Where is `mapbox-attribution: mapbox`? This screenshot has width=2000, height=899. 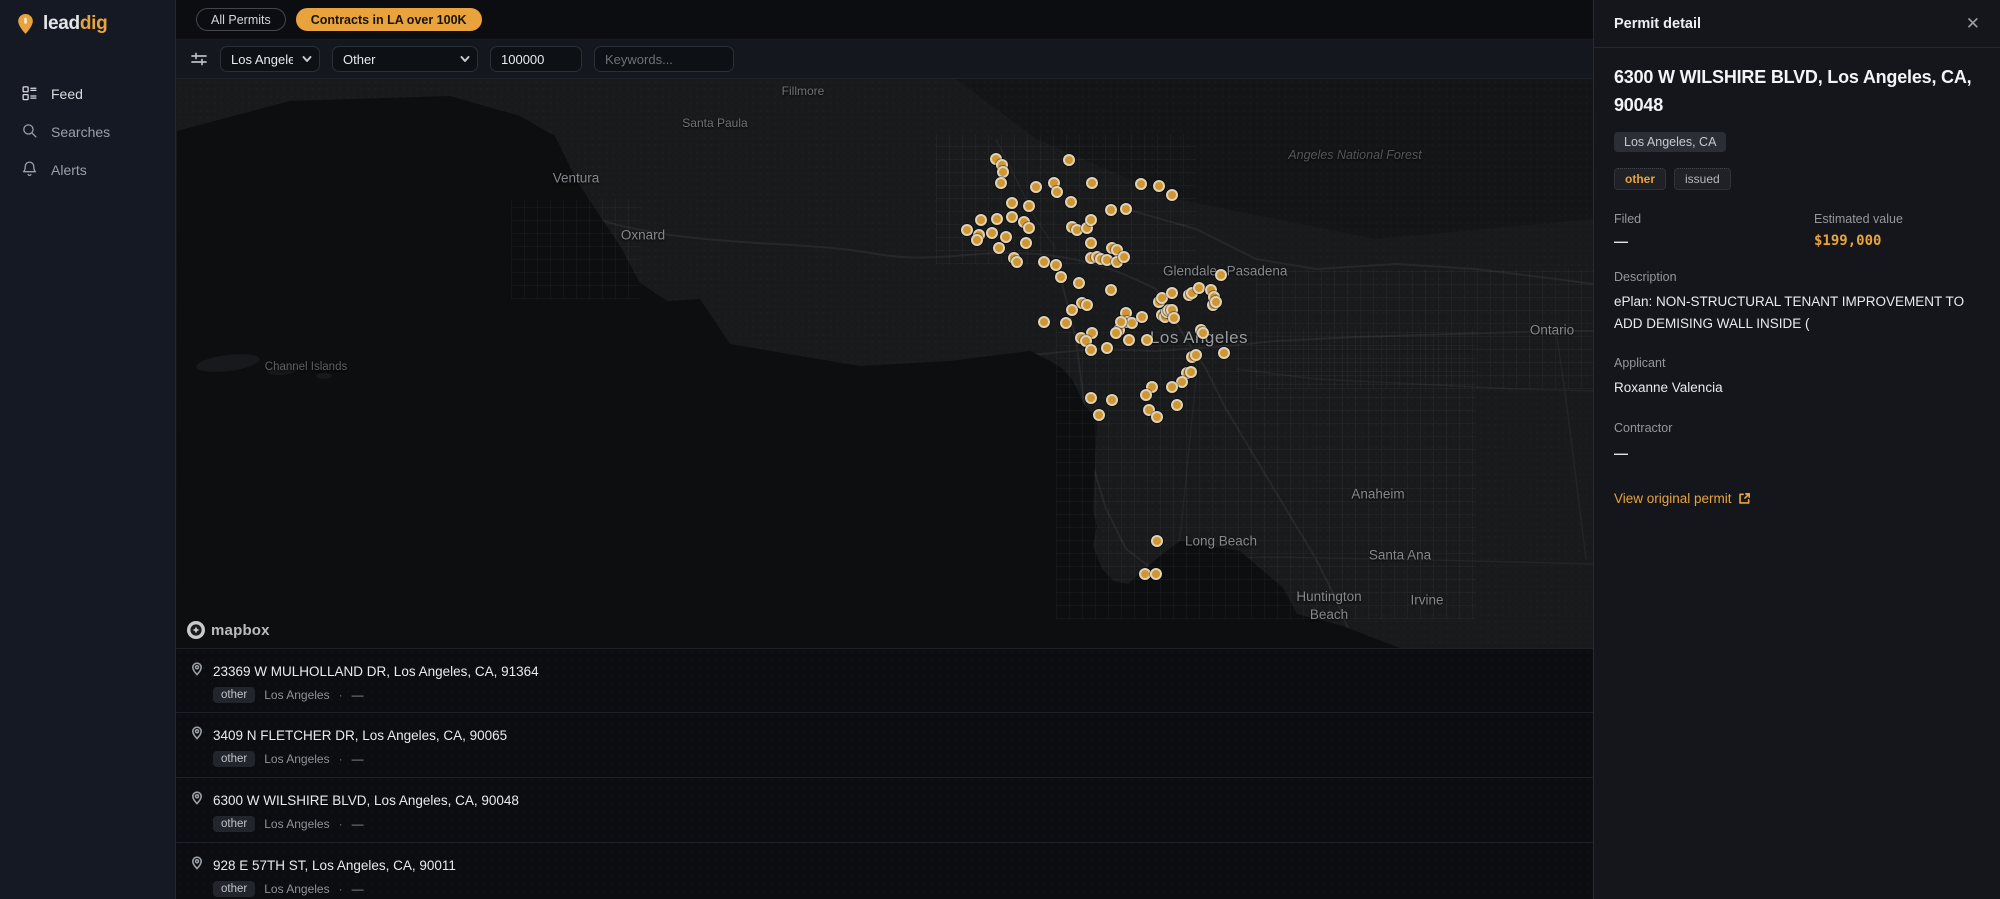 mapbox-attribution: mapbox is located at coordinates (228, 630).